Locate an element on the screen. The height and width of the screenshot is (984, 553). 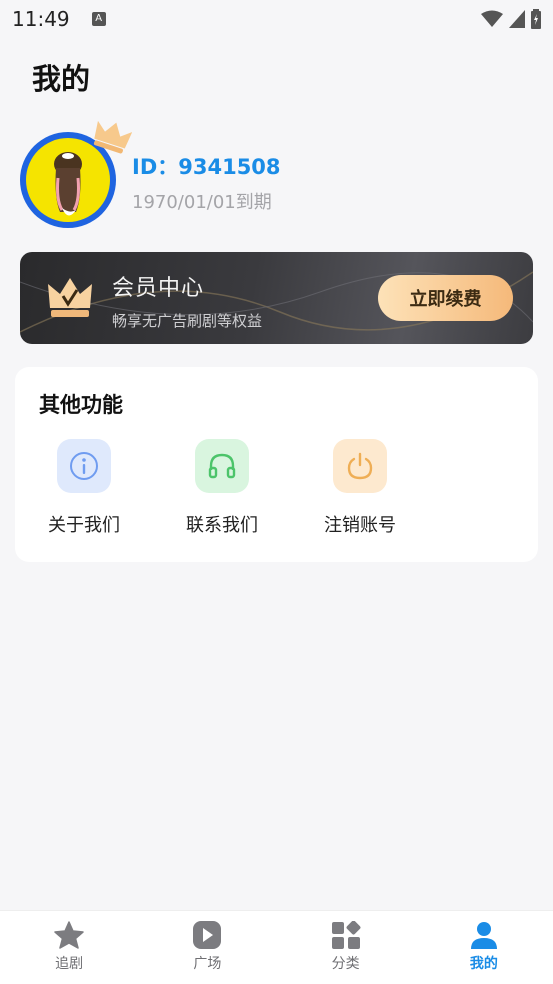
tab-mine: 我的 is located at coordinates (484, 947).